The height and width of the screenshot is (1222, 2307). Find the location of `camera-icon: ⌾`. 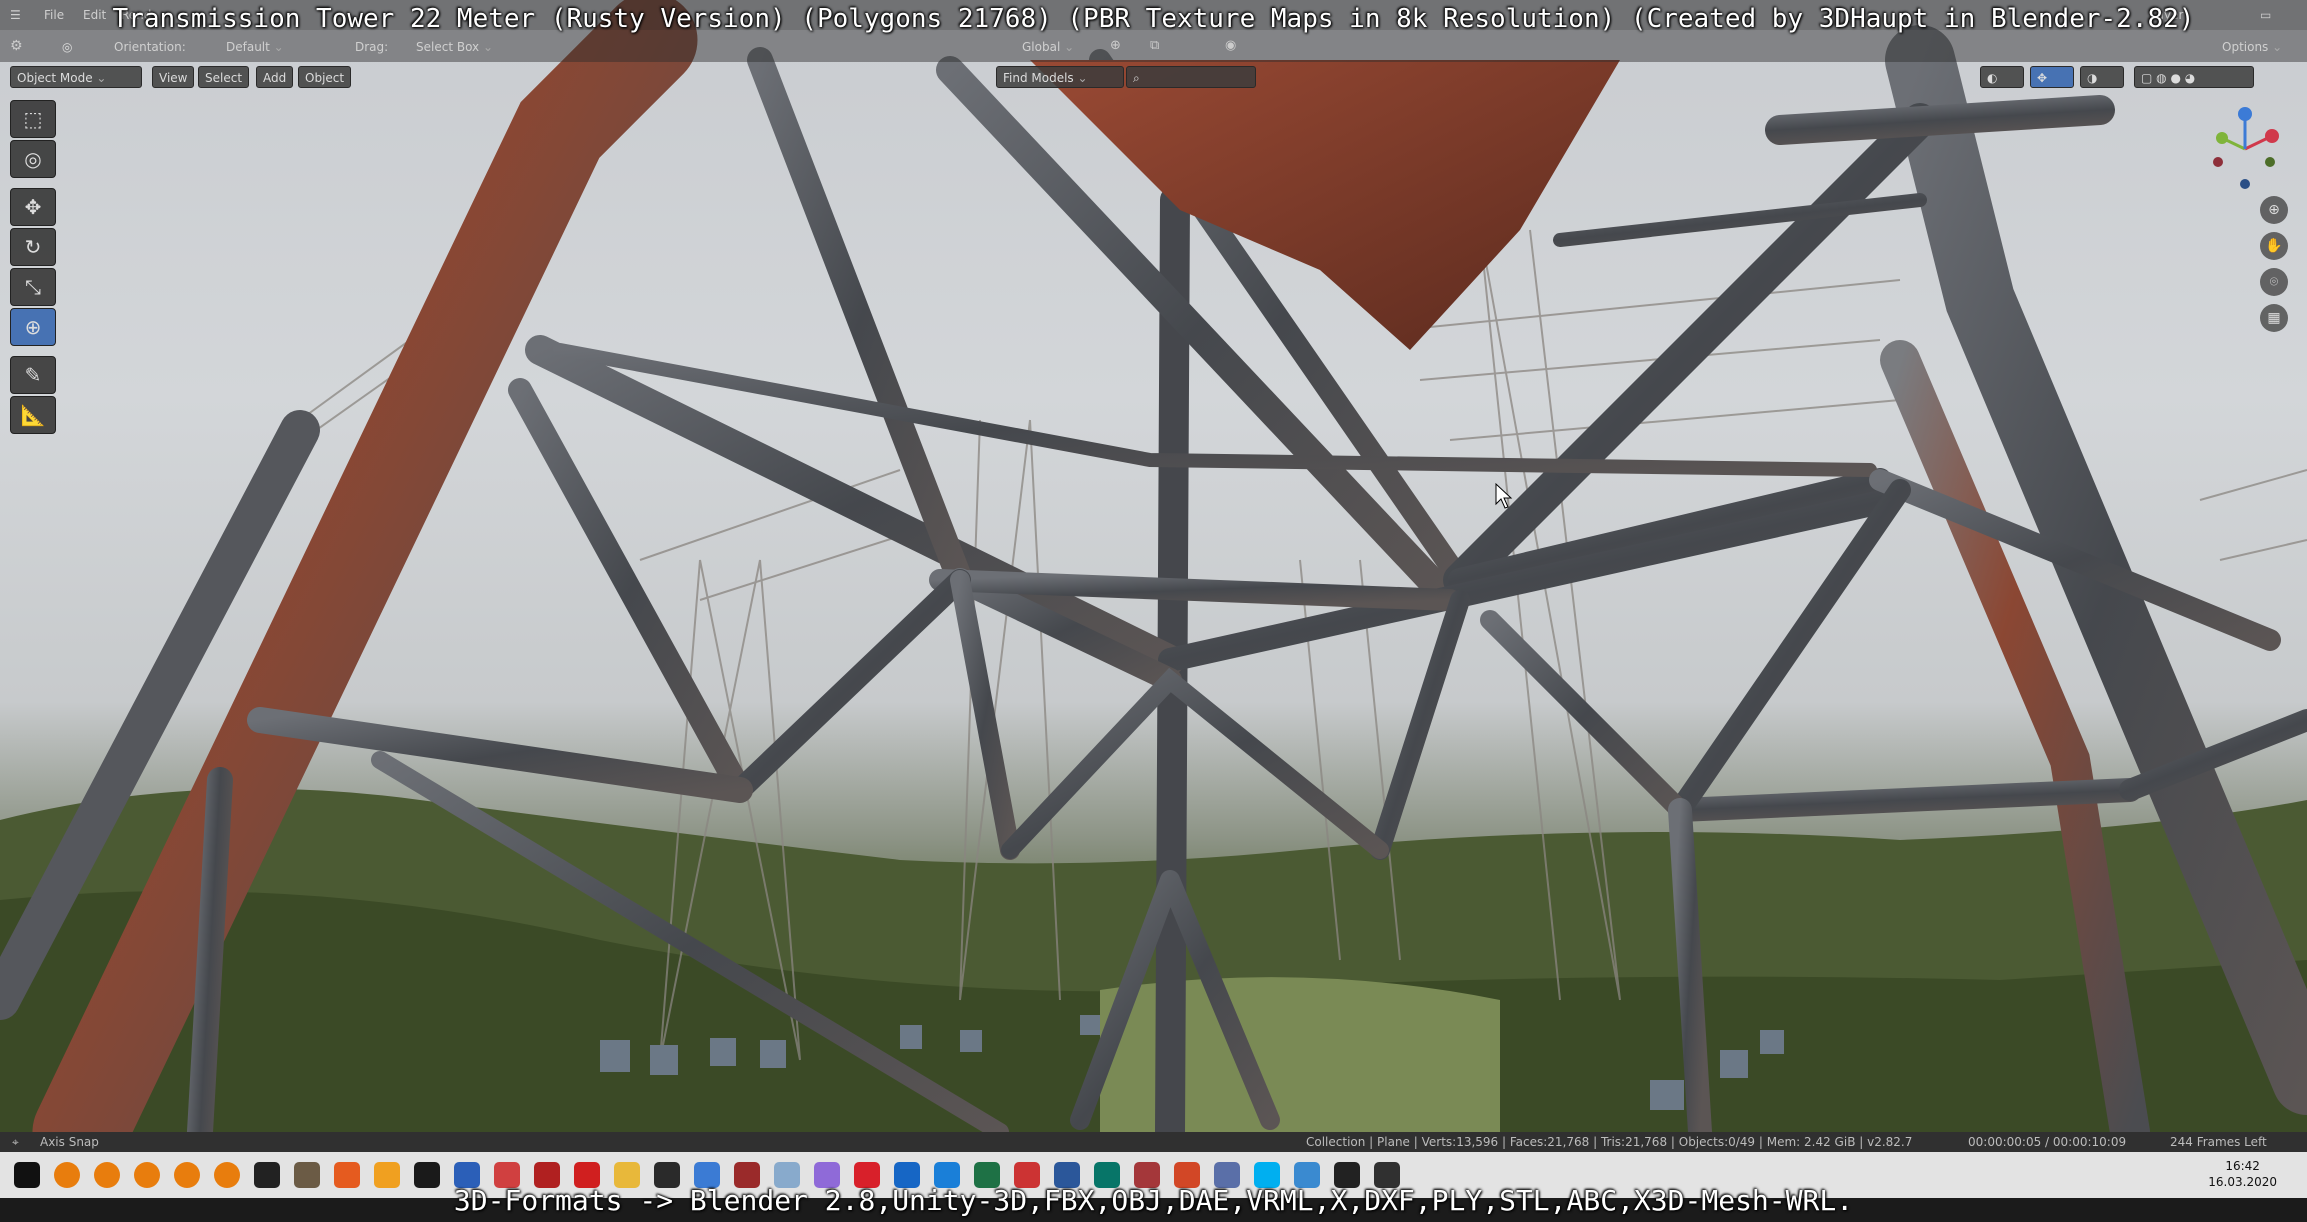

camera-icon: ⌾ is located at coordinates (2274, 282).